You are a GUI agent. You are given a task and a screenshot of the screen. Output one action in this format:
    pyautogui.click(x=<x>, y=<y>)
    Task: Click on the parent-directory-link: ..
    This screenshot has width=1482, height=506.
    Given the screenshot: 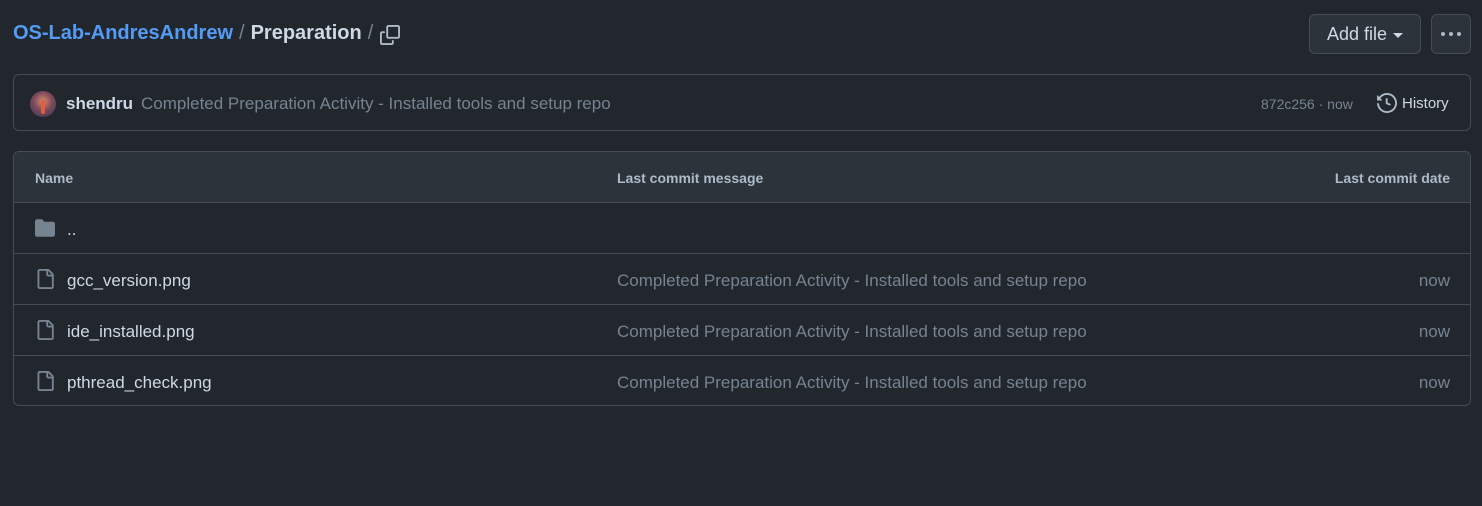 What is the action you would take?
    pyautogui.click(x=71, y=230)
    